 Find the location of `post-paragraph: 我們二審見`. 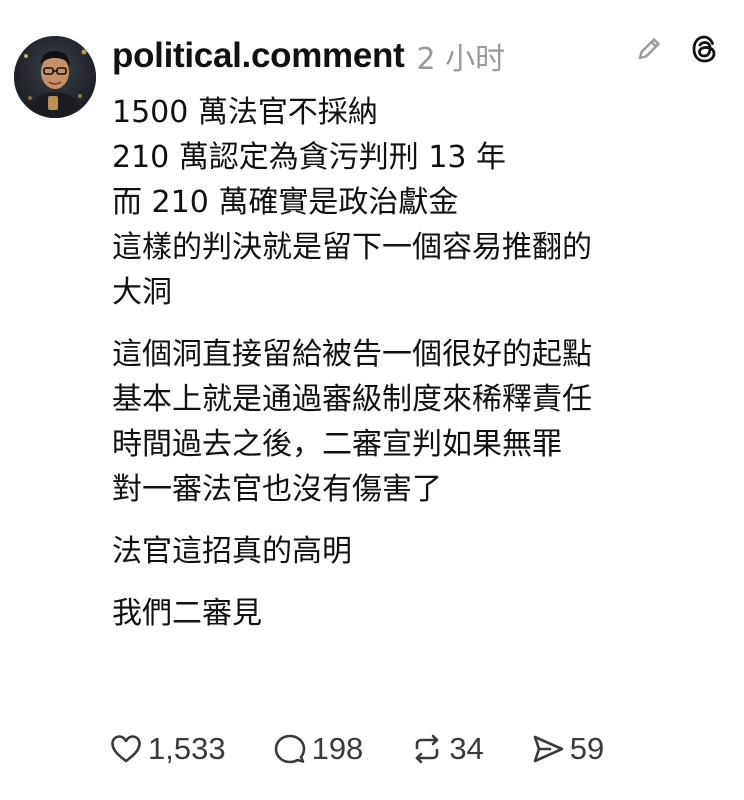

post-paragraph: 我們二審見 is located at coordinates (422, 613).